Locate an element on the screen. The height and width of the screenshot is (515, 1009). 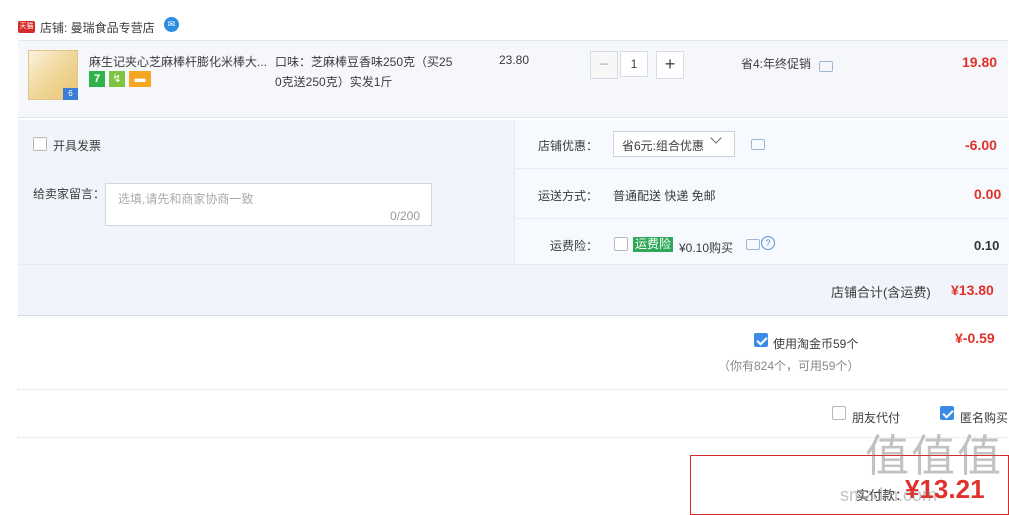
coins-value: ¥-0.59 is located at coordinates (975, 338).